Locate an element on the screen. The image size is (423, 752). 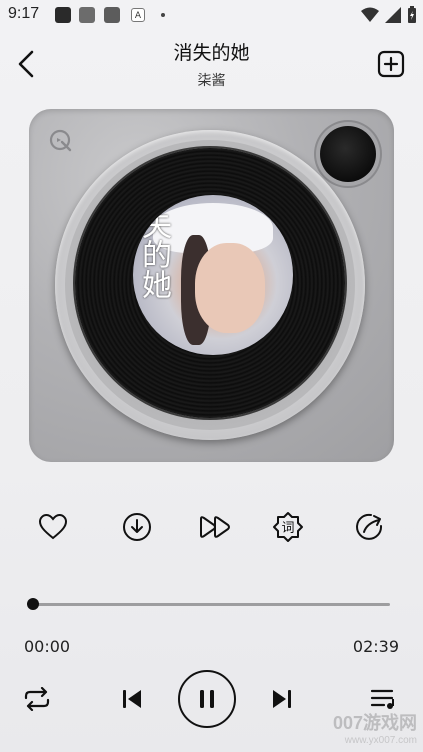
speed-button is located at coordinates (216, 527).